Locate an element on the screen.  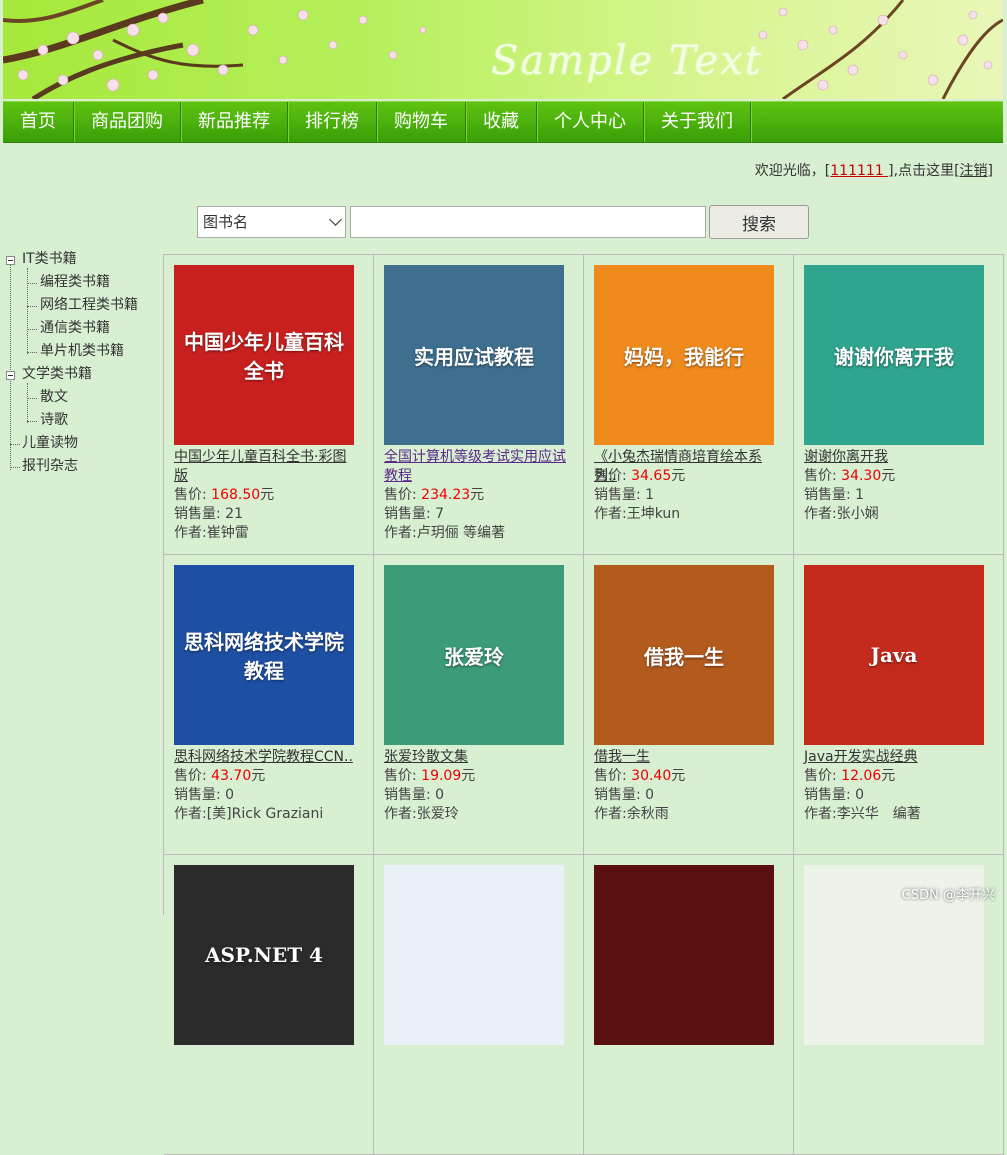
book-cover-image: 实用应试教程 is located at coordinates (474, 355).